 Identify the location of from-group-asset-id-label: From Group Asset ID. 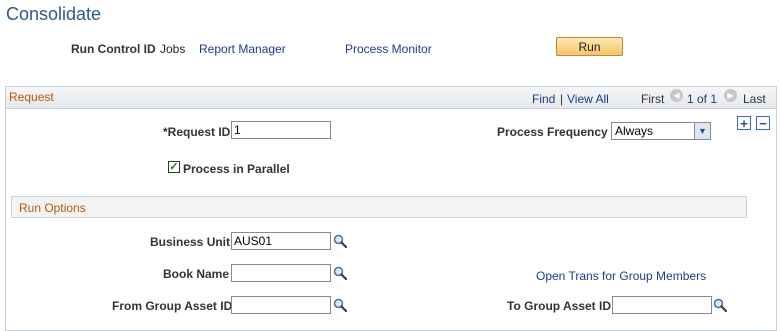
(172, 306).